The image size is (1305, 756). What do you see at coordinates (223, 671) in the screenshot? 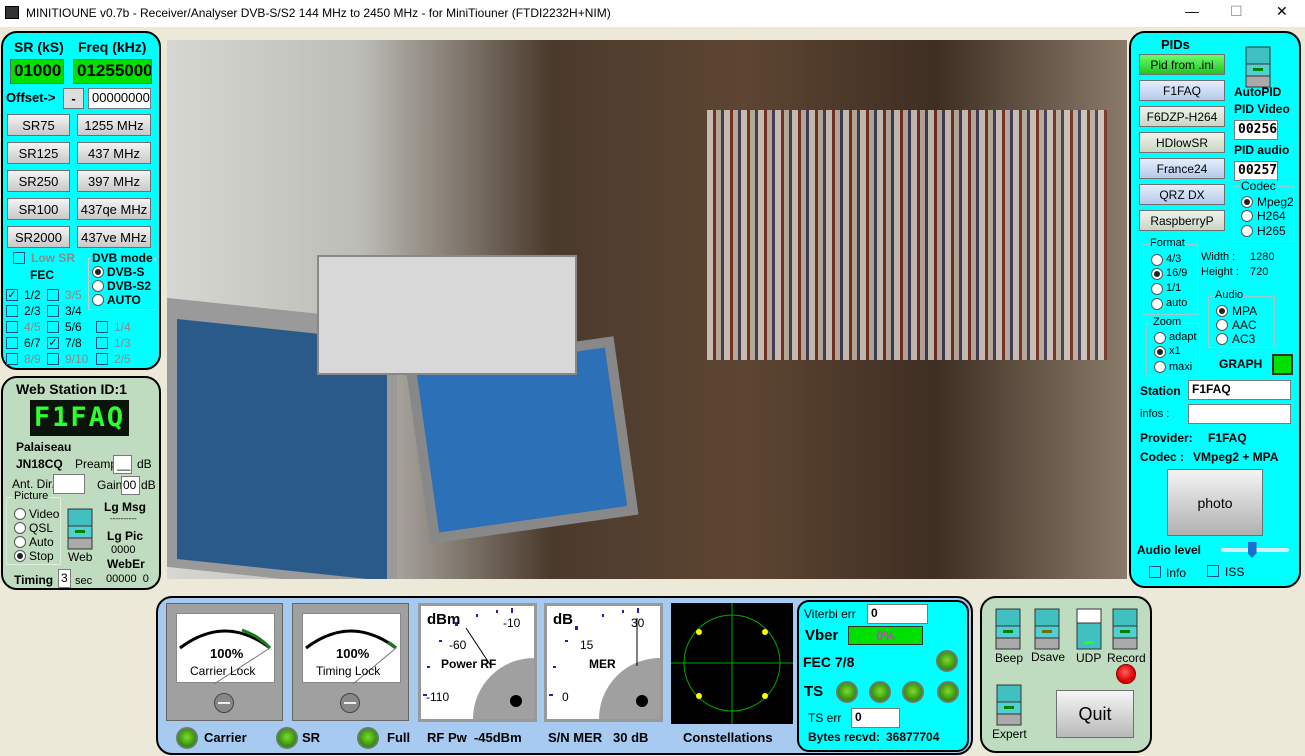
I see `carrier-lock-label: Carrier Lock` at bounding box center [223, 671].